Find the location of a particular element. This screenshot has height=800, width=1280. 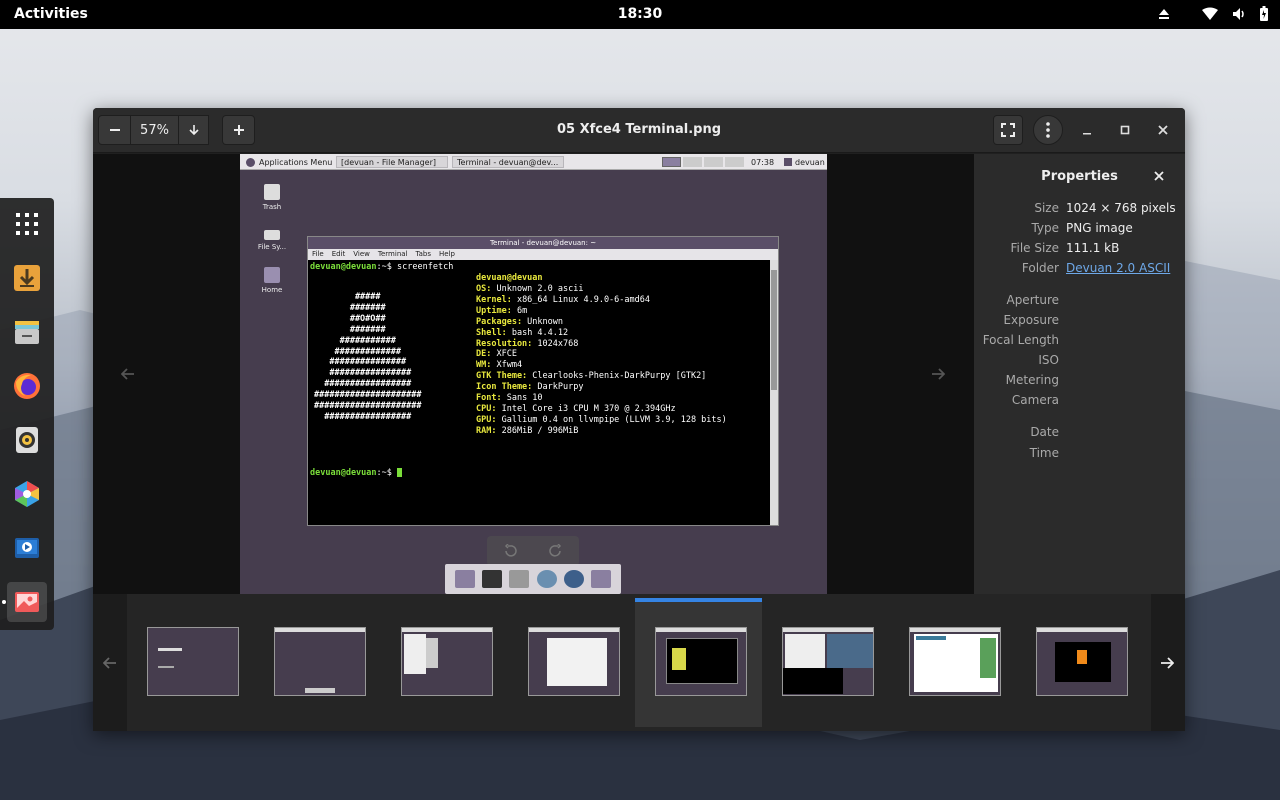

close-properties-button is located at coordinates (1159, 176).